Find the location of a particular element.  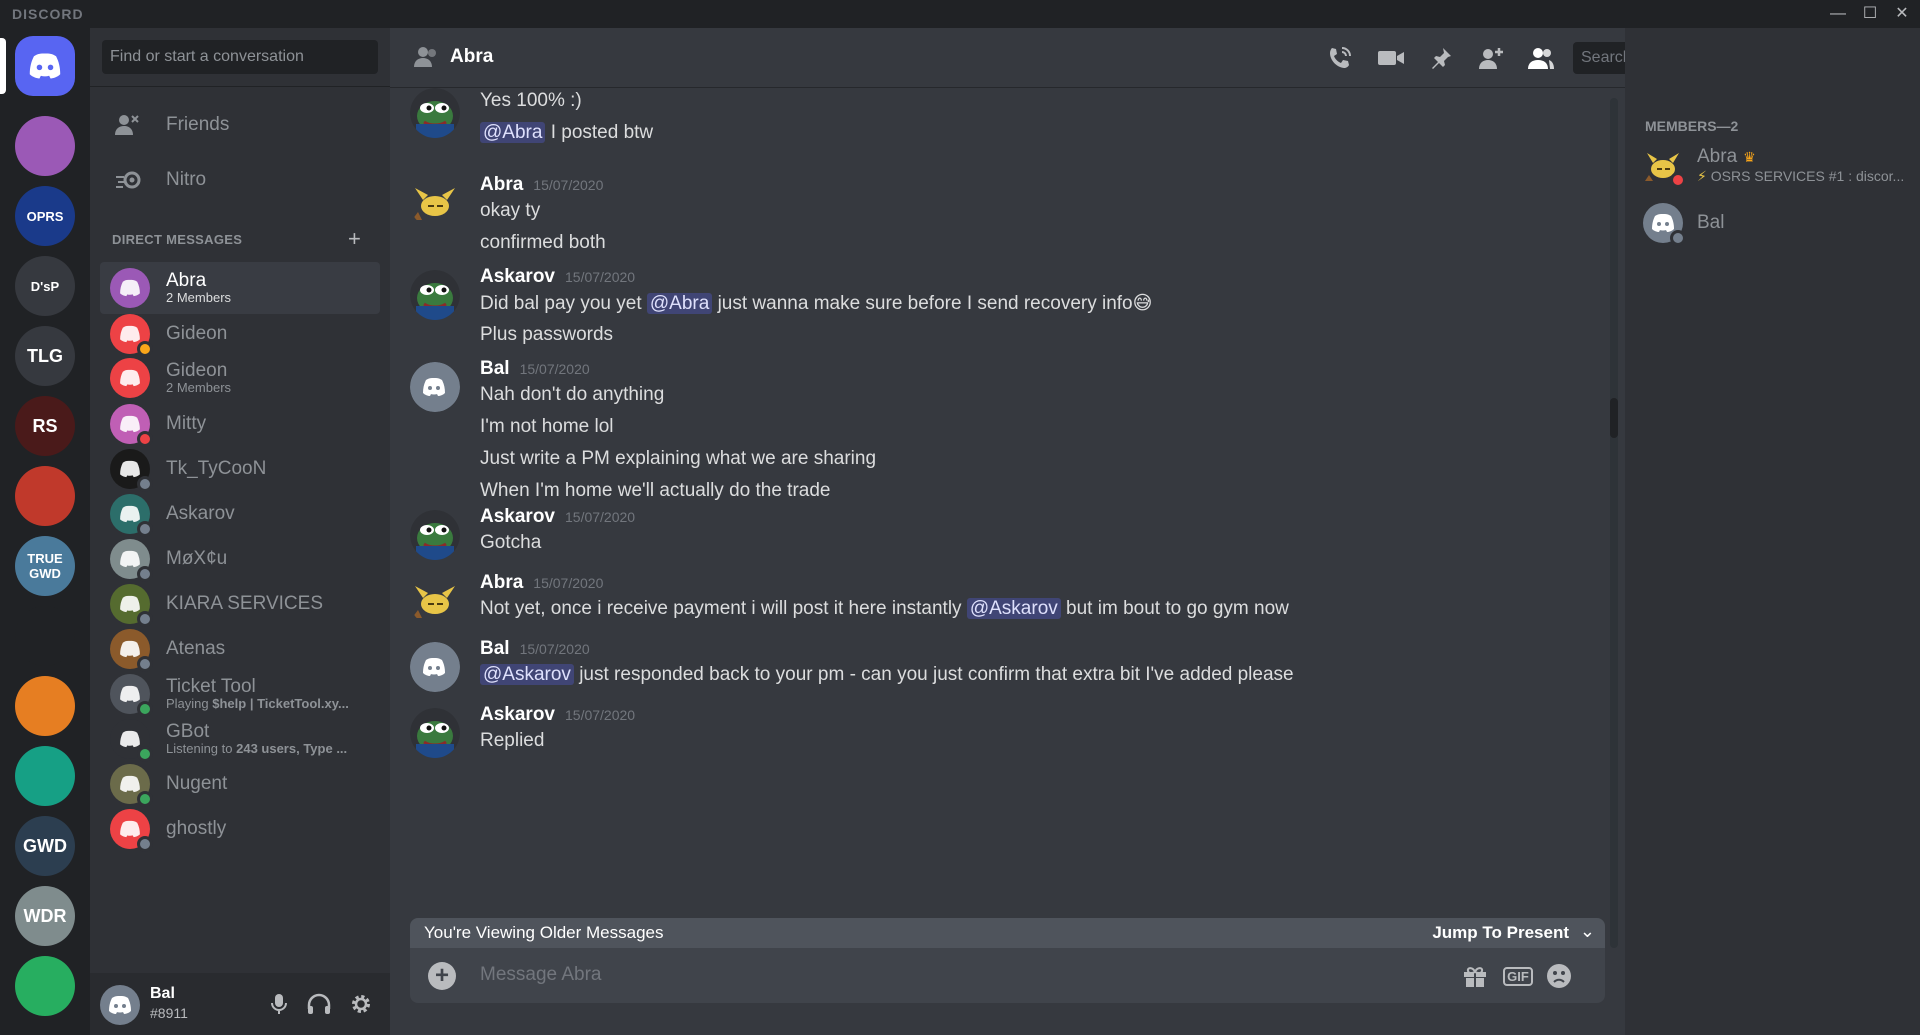

add-friends-to-dm-button is located at coordinates (1491, 58).